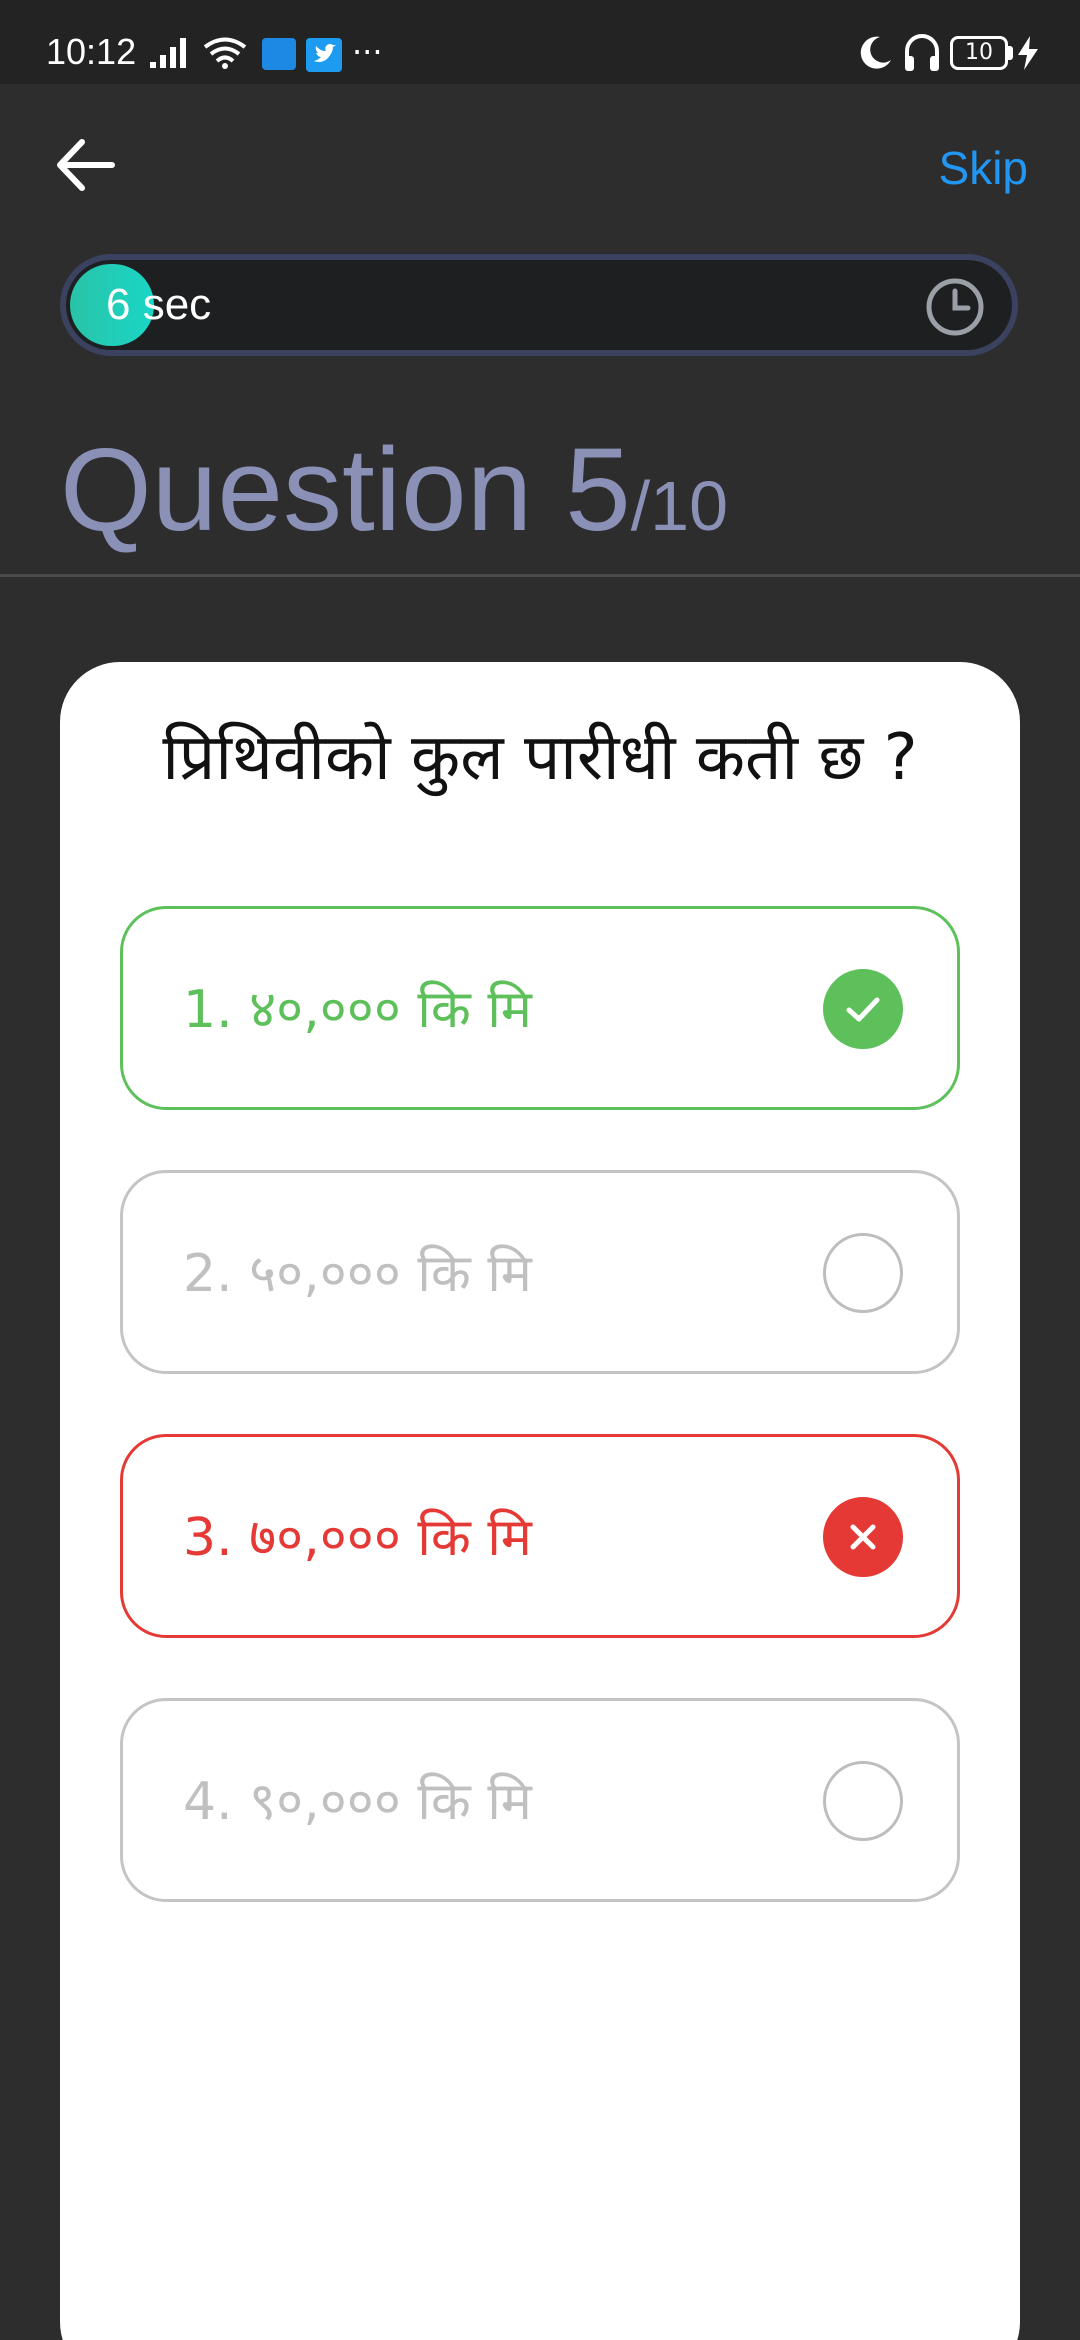  What do you see at coordinates (679, 506) in the screenshot?
I see `question-total: /10` at bounding box center [679, 506].